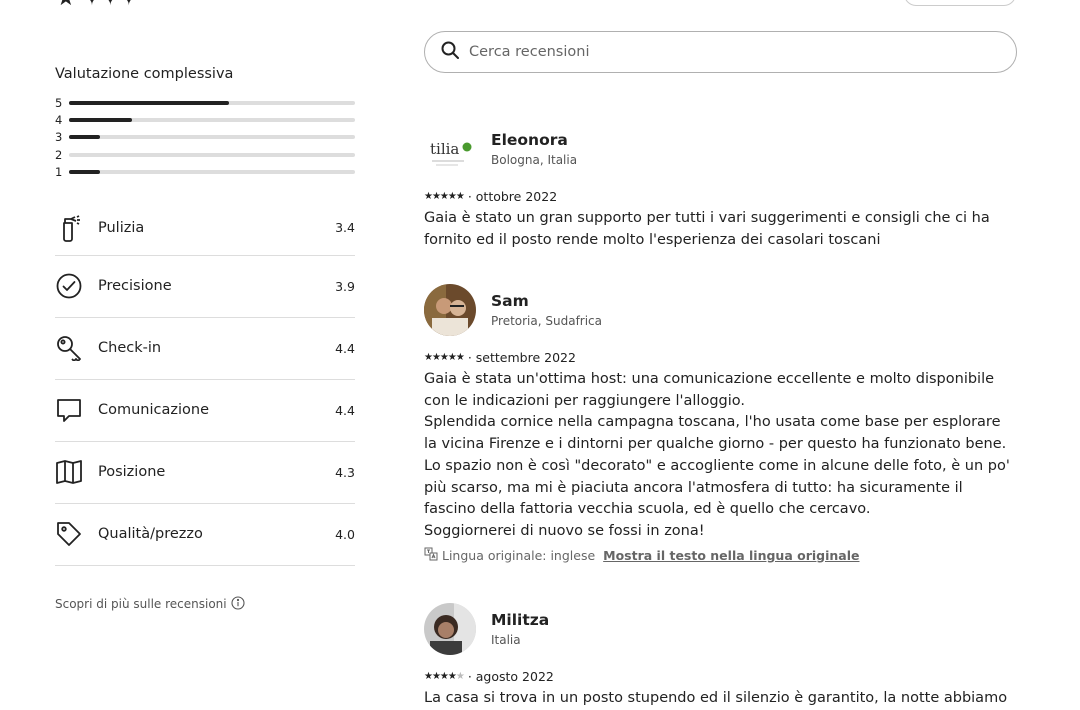 The width and height of the screenshot is (1080, 710). What do you see at coordinates (205, 473) in the screenshot?
I see `category-location: Posizione 4.3` at bounding box center [205, 473].